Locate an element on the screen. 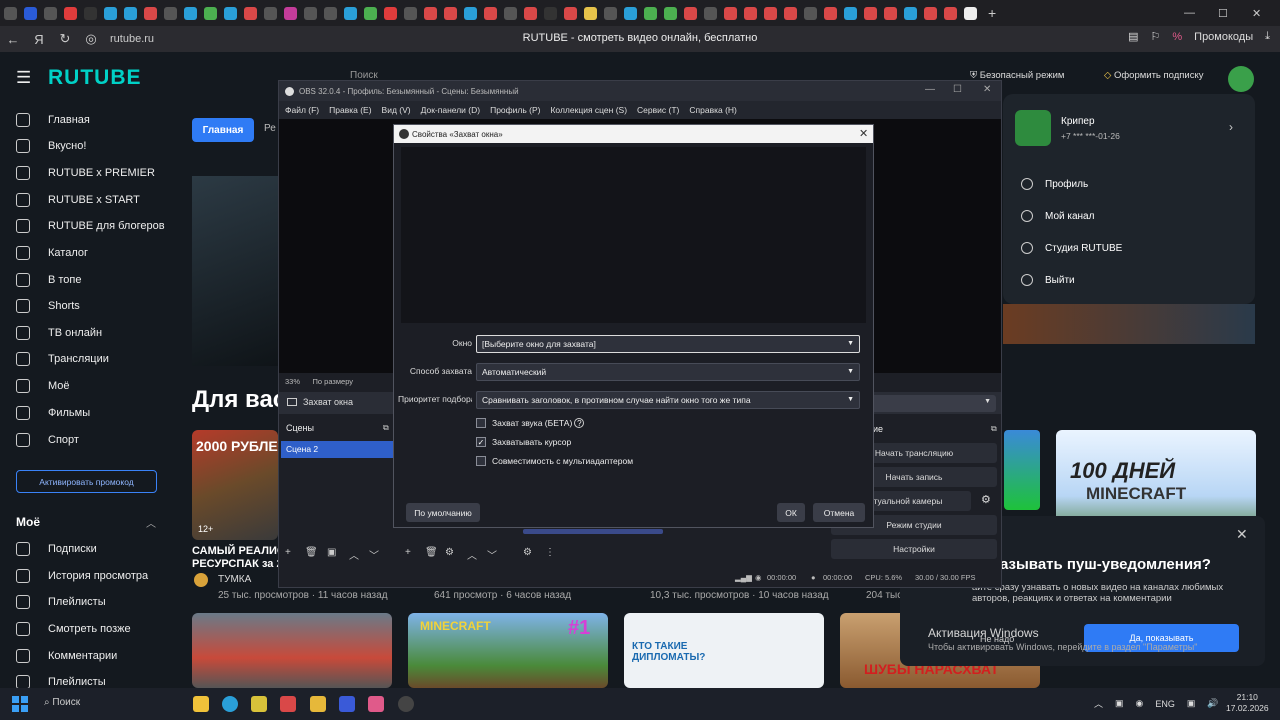 This screenshot has height=720, width=1280. add-scene-icon: + is located at coordinates (288, 552).